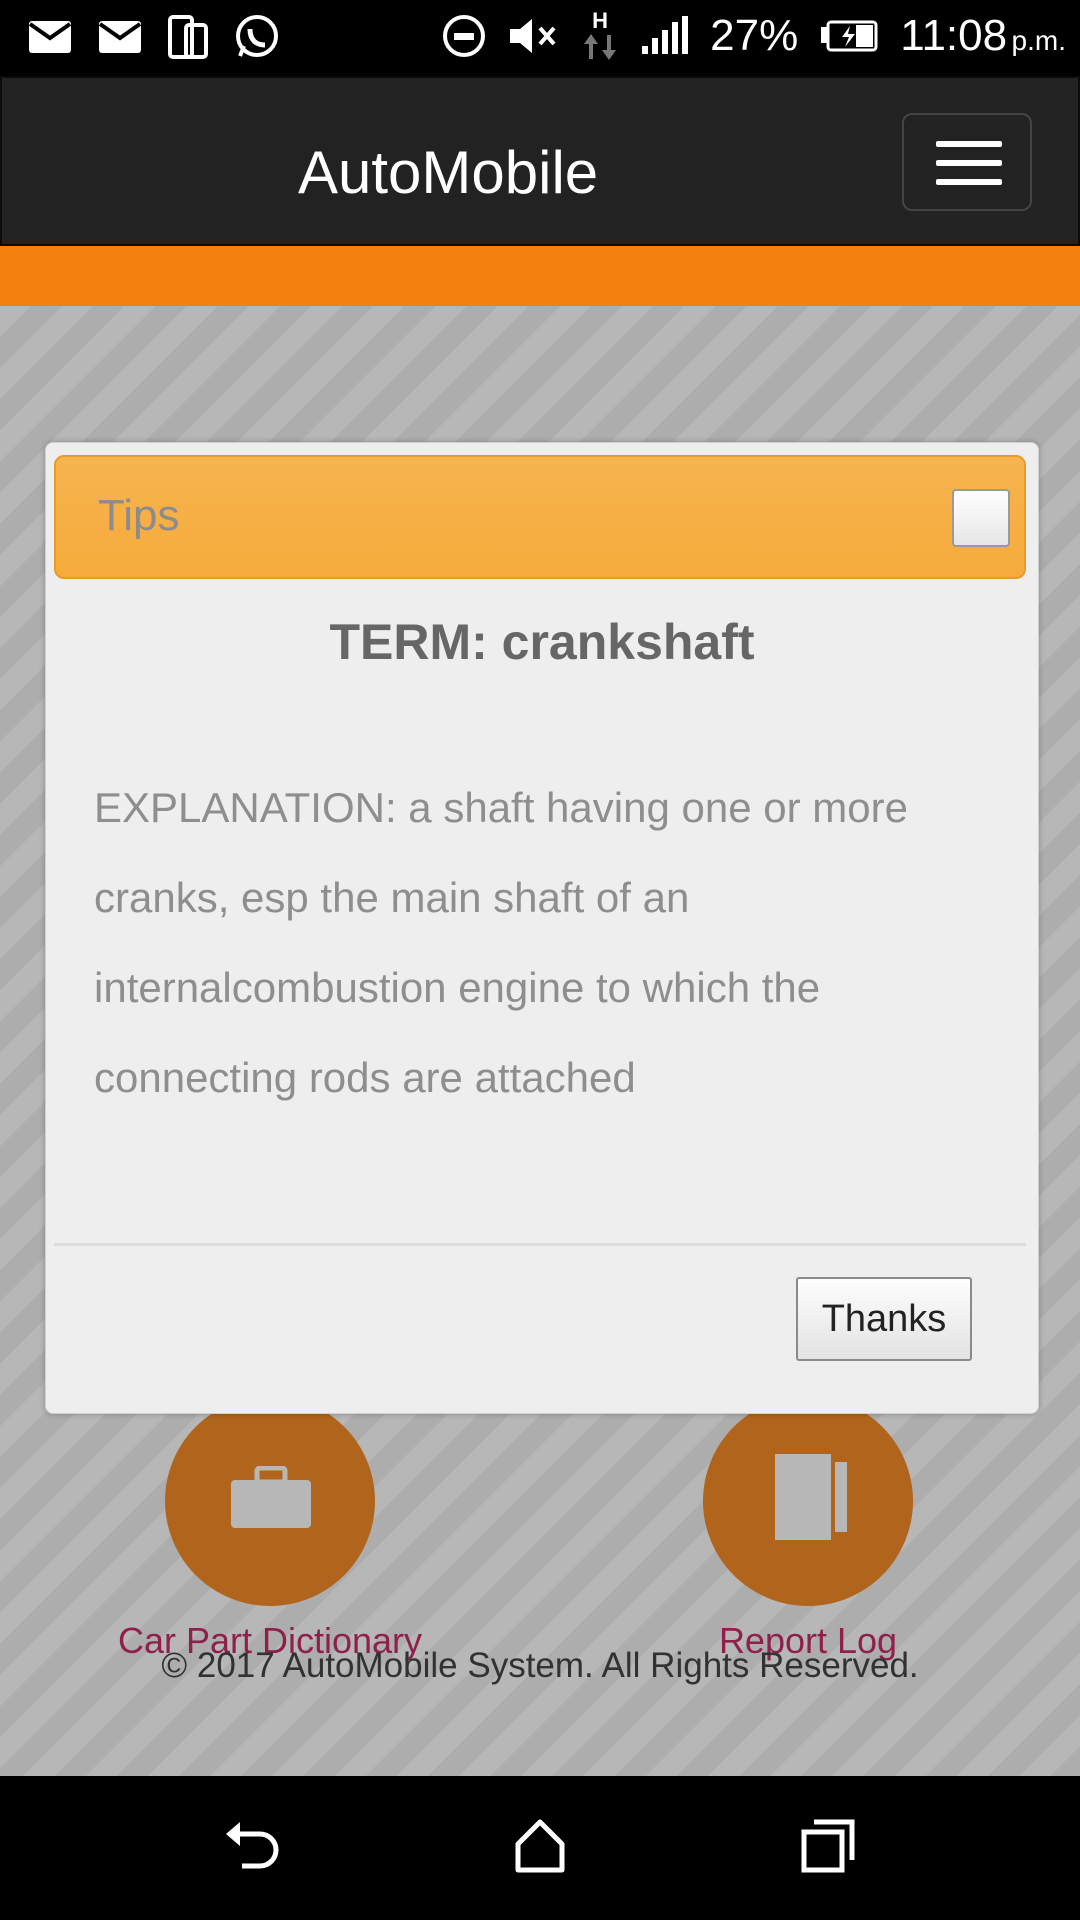 This screenshot has height=1920, width=1080. Describe the element at coordinates (252, 1846) in the screenshot. I see `back-icon` at that location.